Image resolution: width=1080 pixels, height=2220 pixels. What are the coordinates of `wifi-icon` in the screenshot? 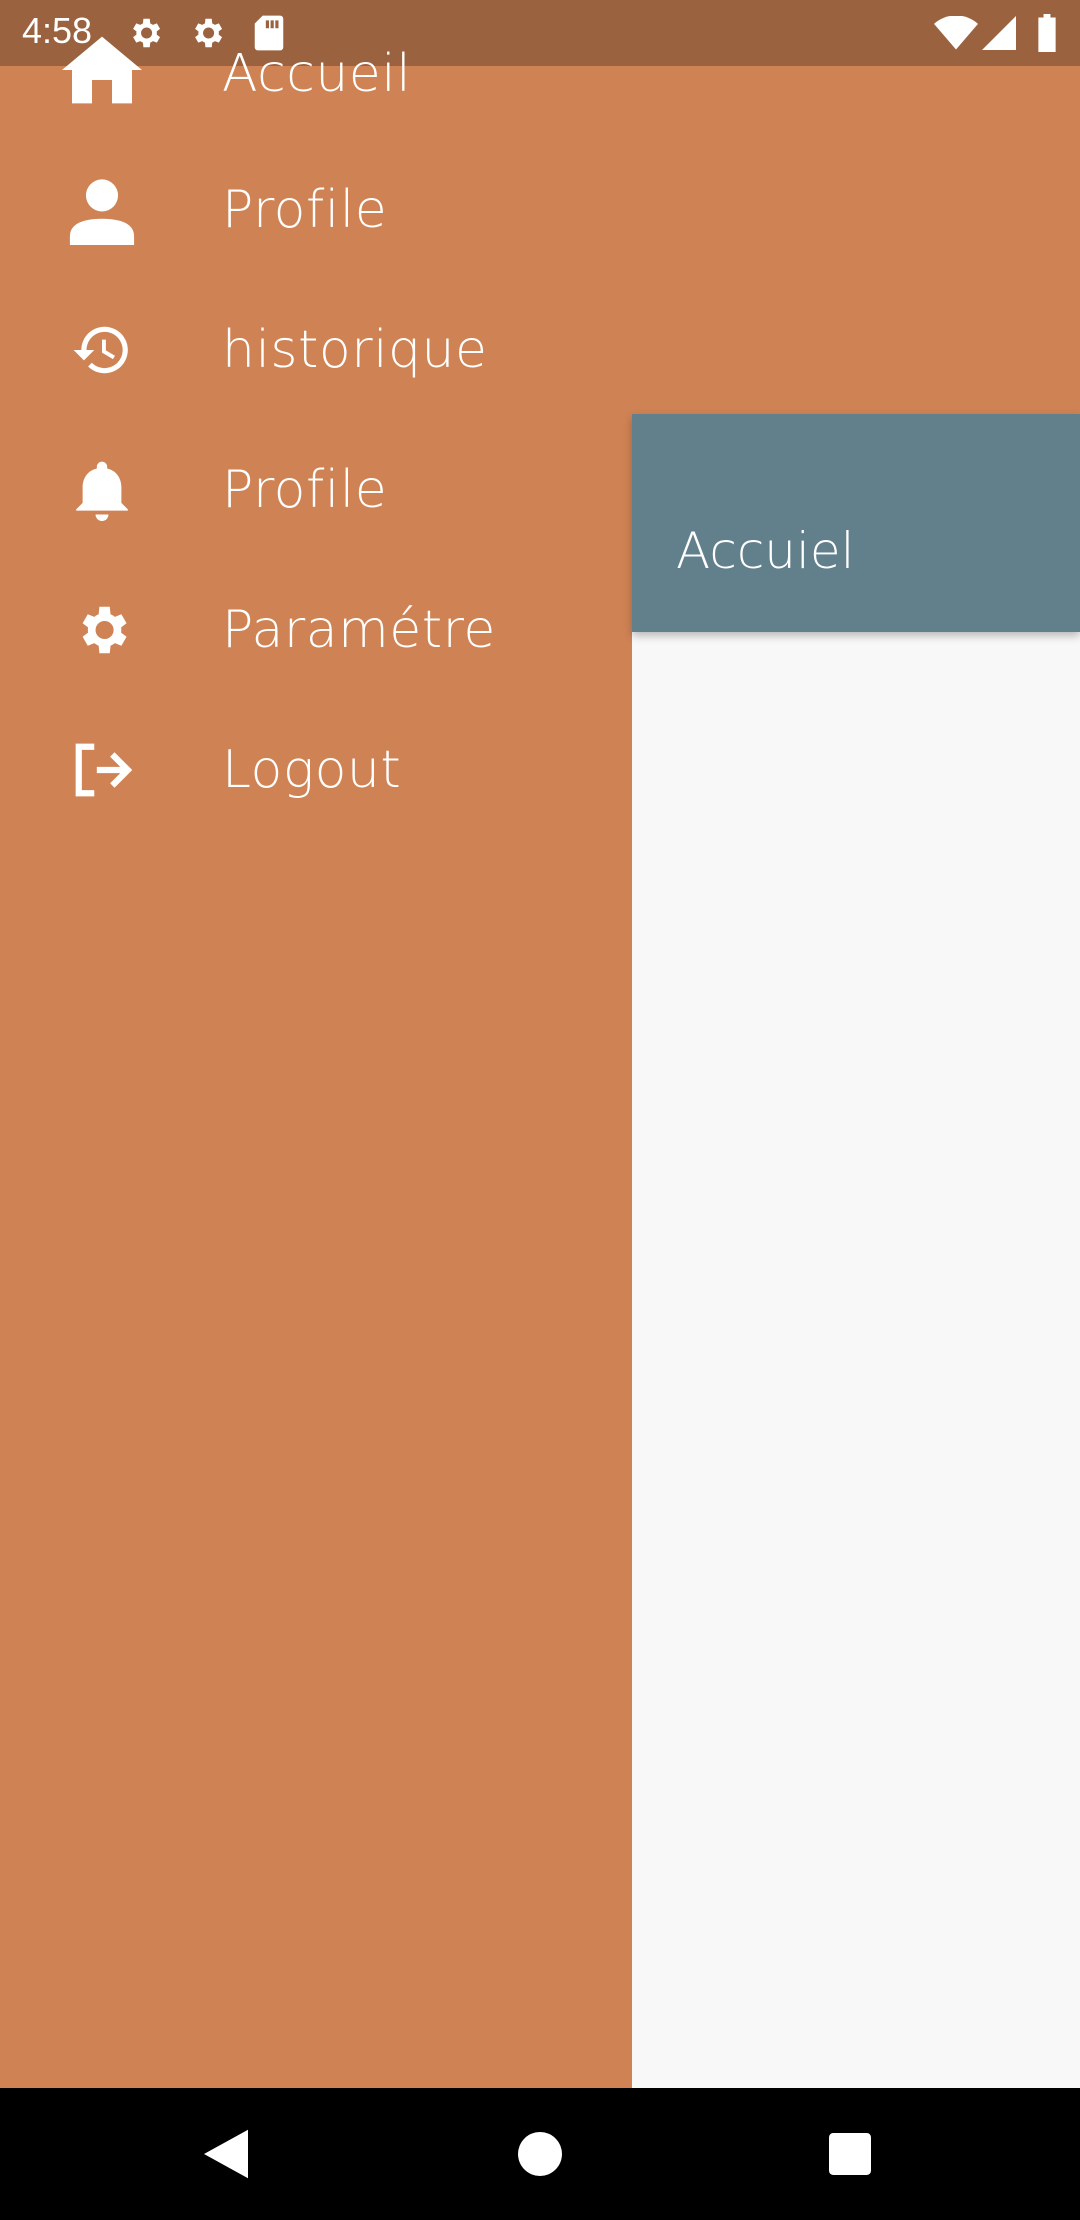 It's located at (956, 34).